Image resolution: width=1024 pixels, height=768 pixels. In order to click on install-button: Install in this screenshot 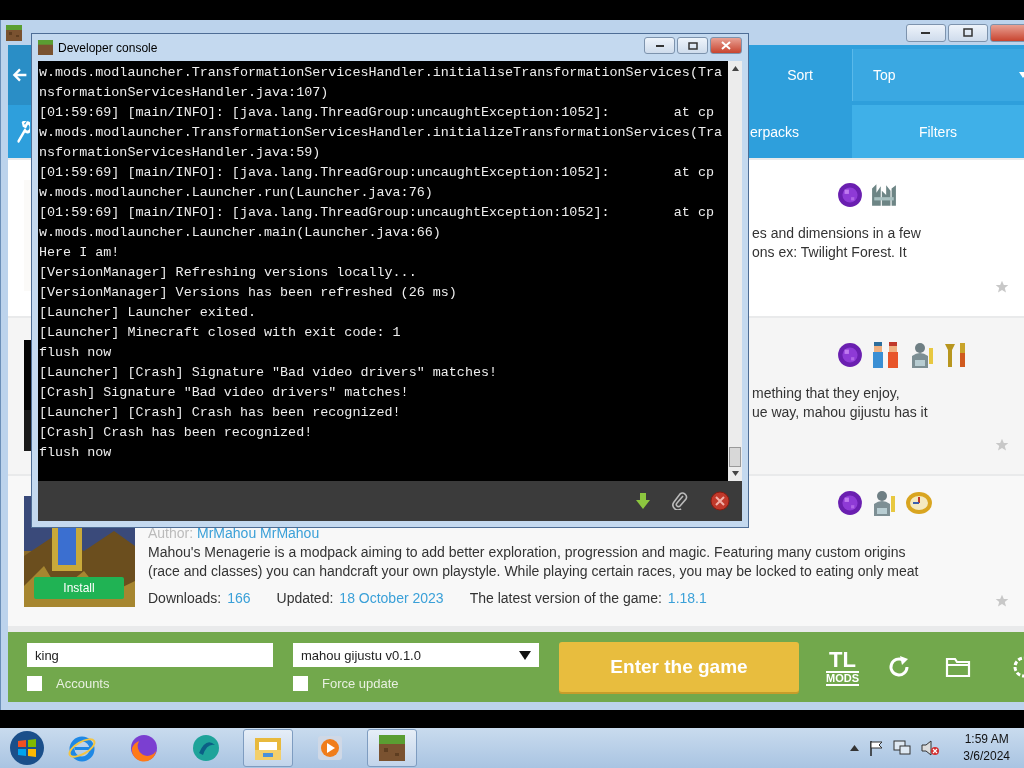, I will do `click(79, 588)`.